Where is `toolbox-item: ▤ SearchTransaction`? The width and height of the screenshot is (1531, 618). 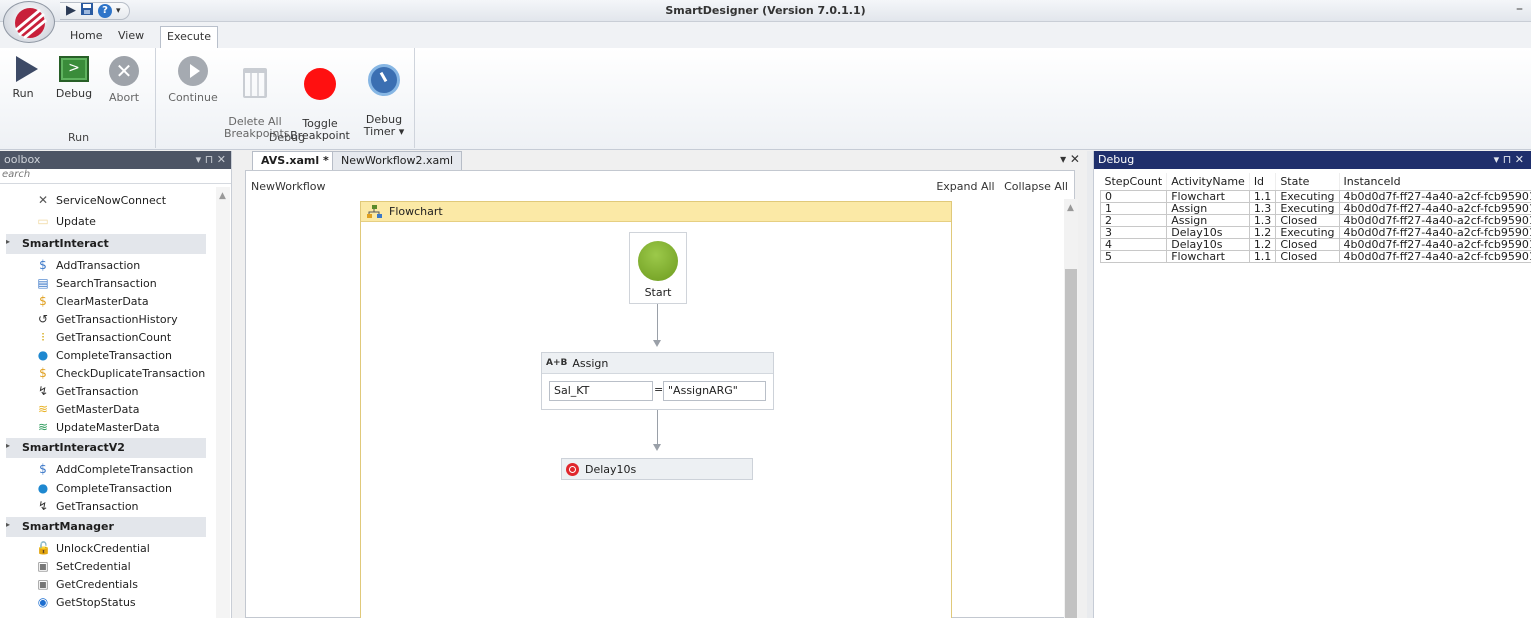 toolbox-item: ▤ SearchTransaction is located at coordinates (96, 283).